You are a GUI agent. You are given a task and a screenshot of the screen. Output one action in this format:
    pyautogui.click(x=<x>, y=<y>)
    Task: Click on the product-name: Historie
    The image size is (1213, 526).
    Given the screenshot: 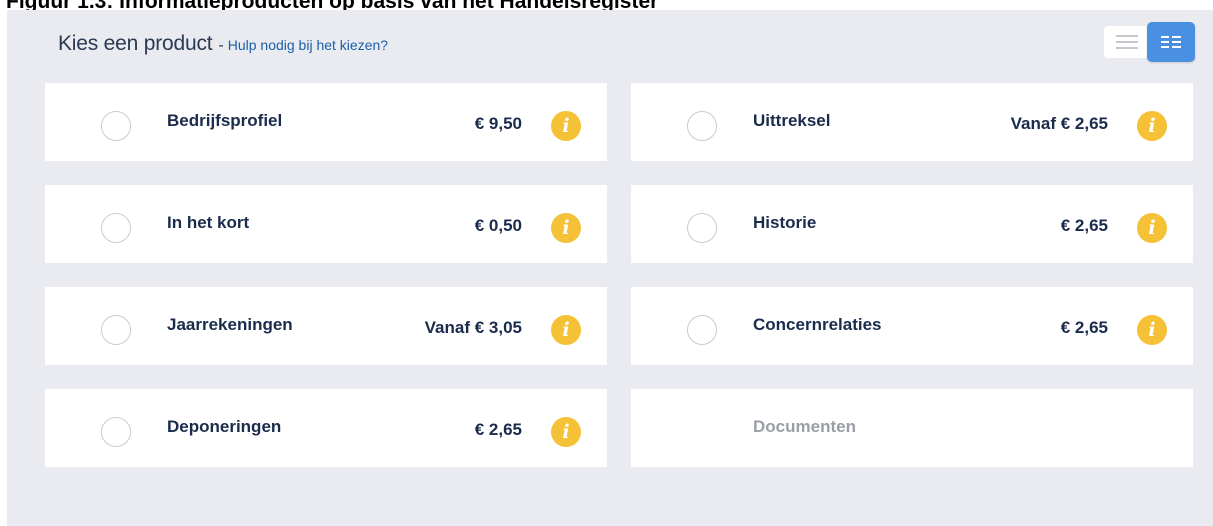 What is the action you would take?
    pyautogui.click(x=785, y=222)
    